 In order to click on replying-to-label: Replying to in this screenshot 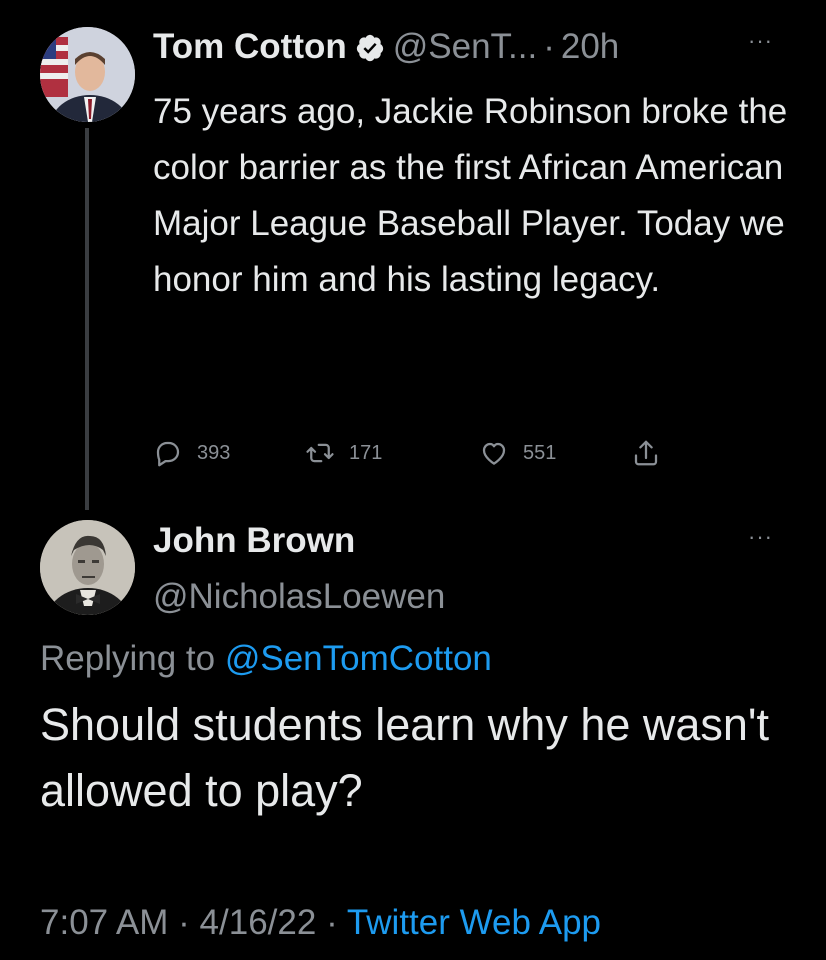, I will do `click(128, 658)`.